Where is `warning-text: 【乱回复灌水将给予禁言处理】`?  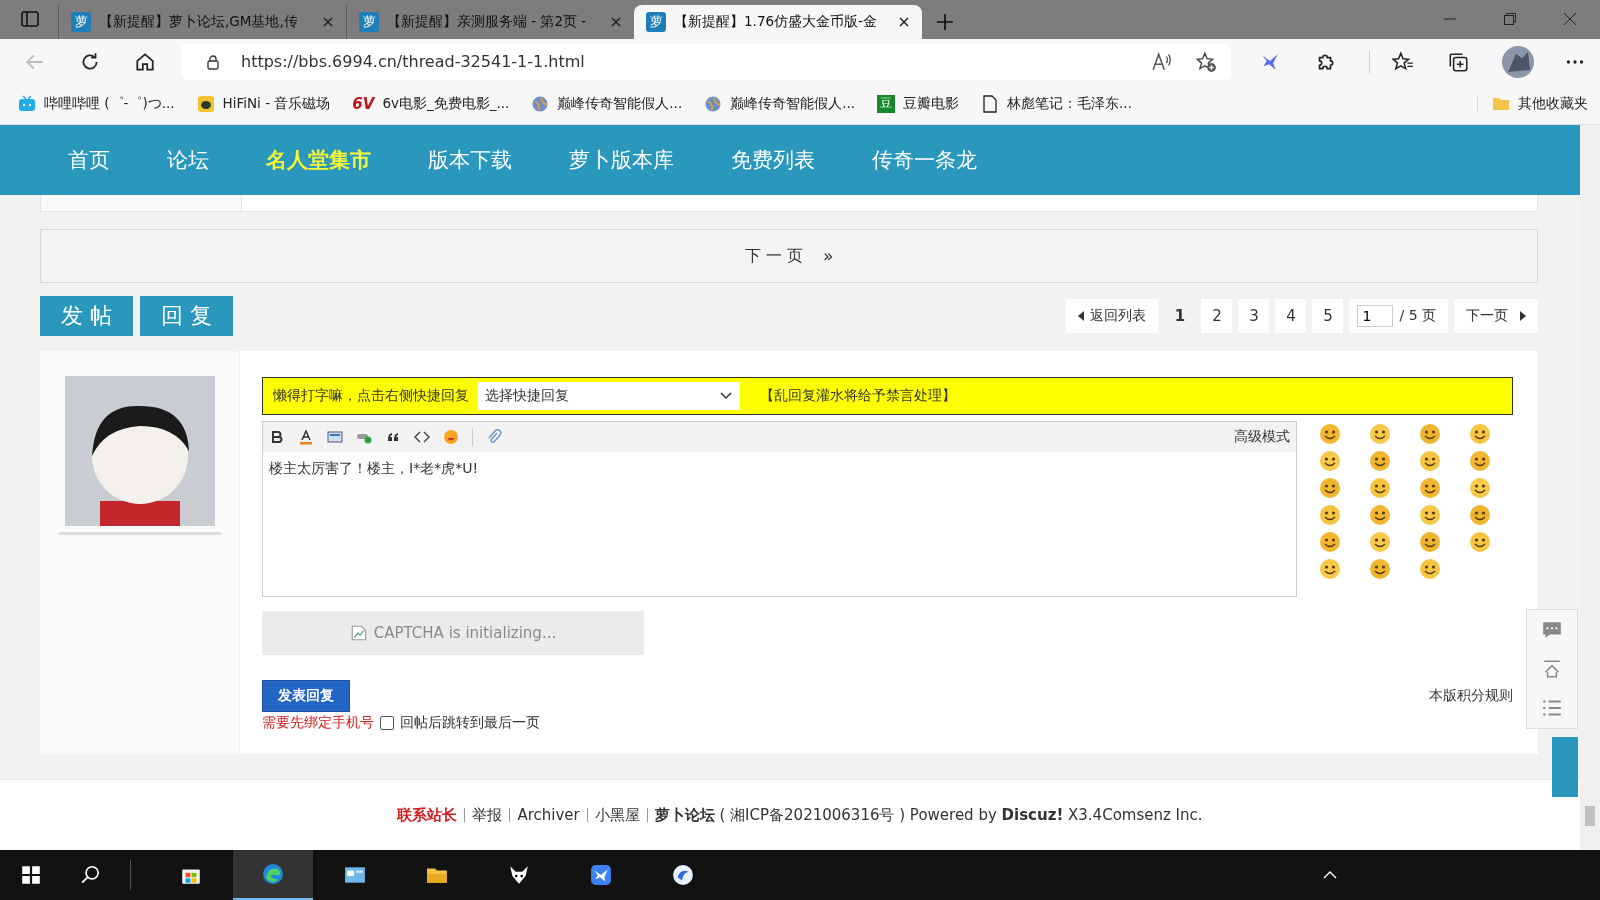
warning-text: 【乱回复灌水将给予禁言处理】 is located at coordinates (858, 396).